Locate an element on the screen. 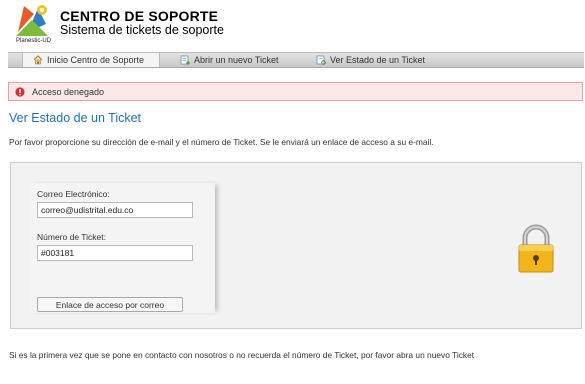  ticket-number-field is located at coordinates (115, 253).